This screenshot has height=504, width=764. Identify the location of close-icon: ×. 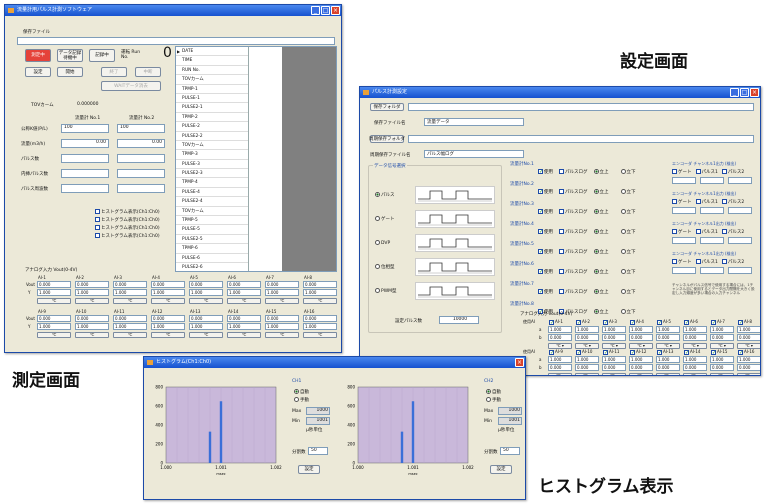
(519, 362).